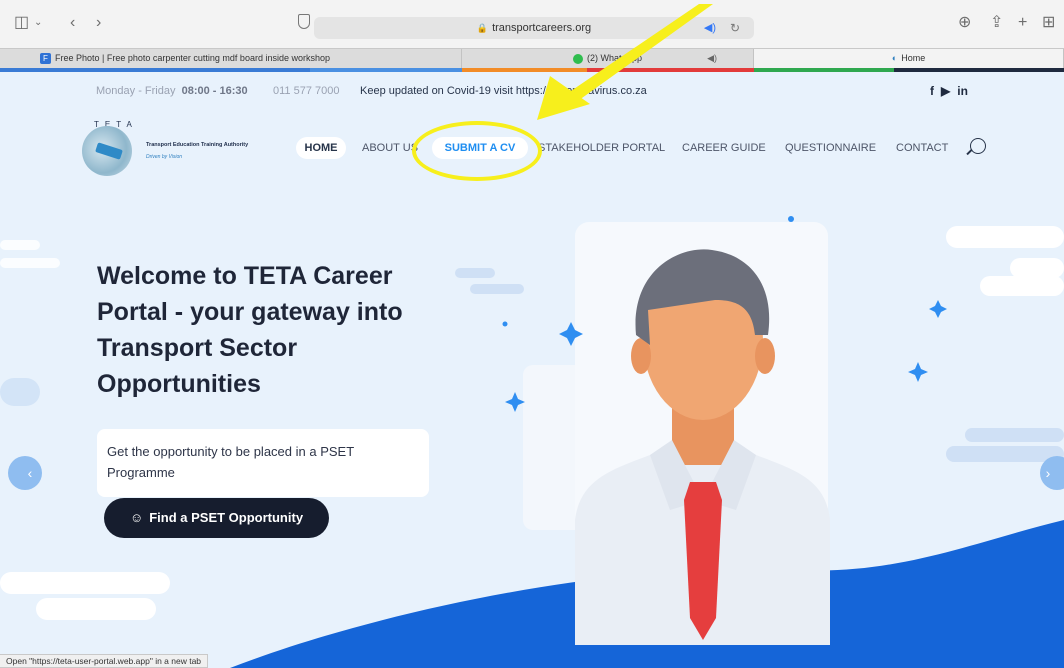  I want to click on annotation-arrow-shaft, so click(639, 53).